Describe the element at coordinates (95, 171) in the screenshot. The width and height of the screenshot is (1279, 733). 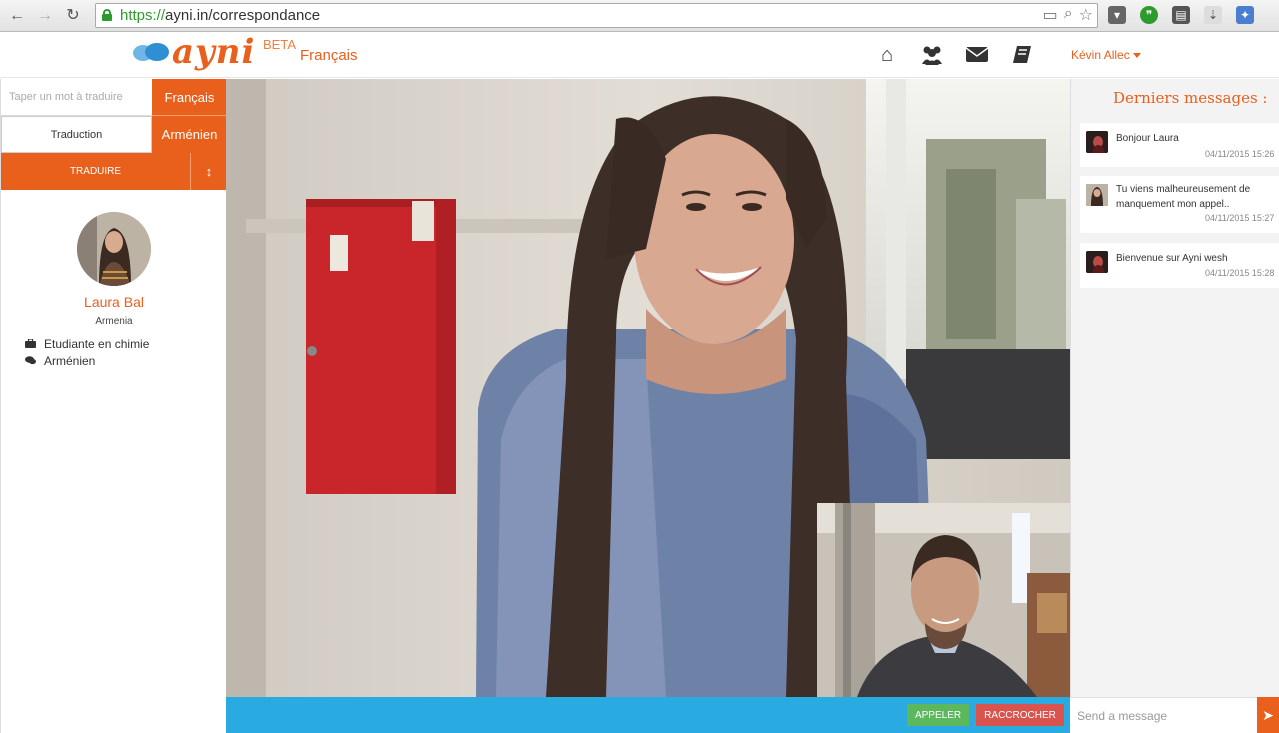
I see `translate-button: TRADUIRE` at that location.